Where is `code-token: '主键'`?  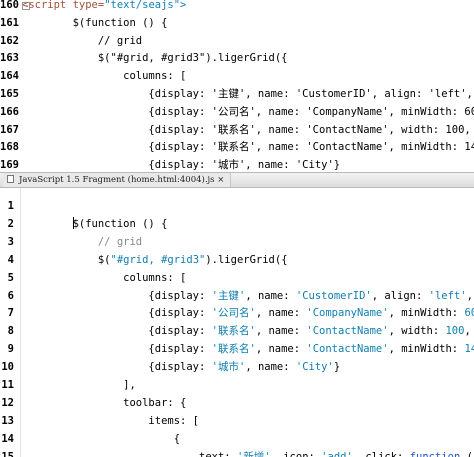 code-token: '主键' is located at coordinates (228, 295).